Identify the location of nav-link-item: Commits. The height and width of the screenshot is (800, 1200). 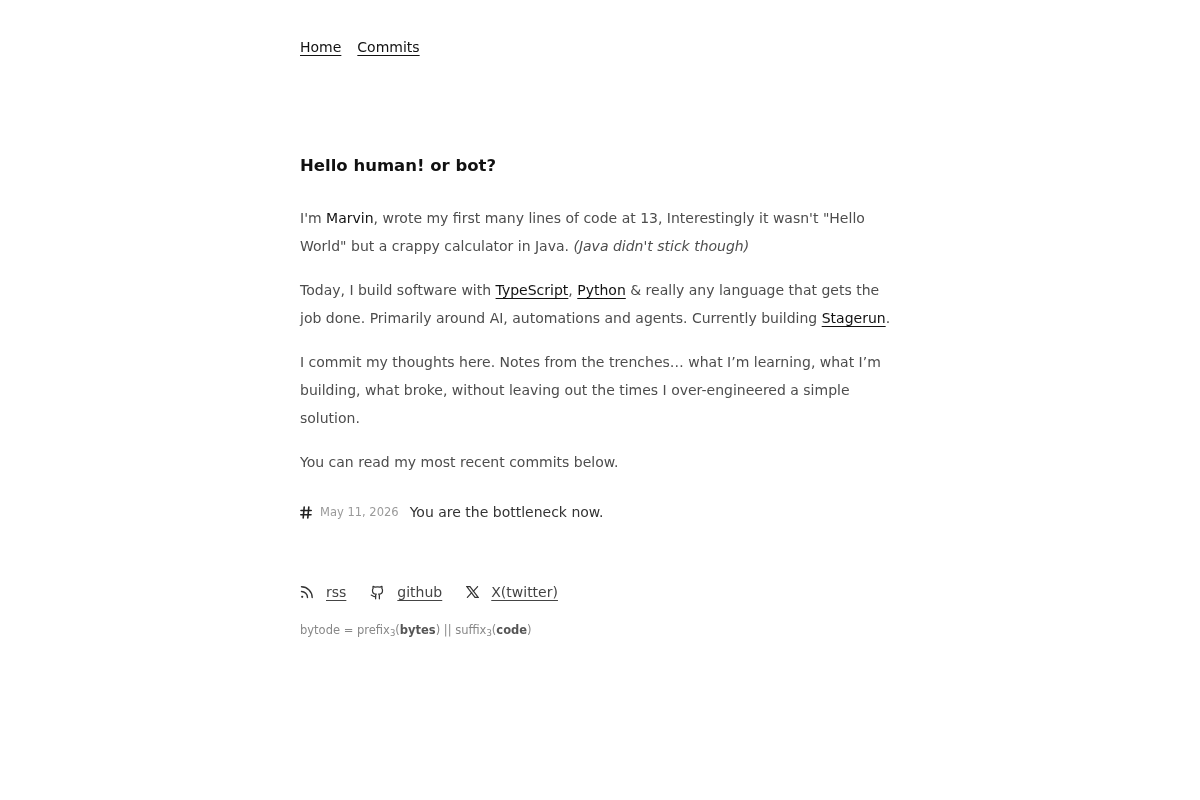
(388, 47).